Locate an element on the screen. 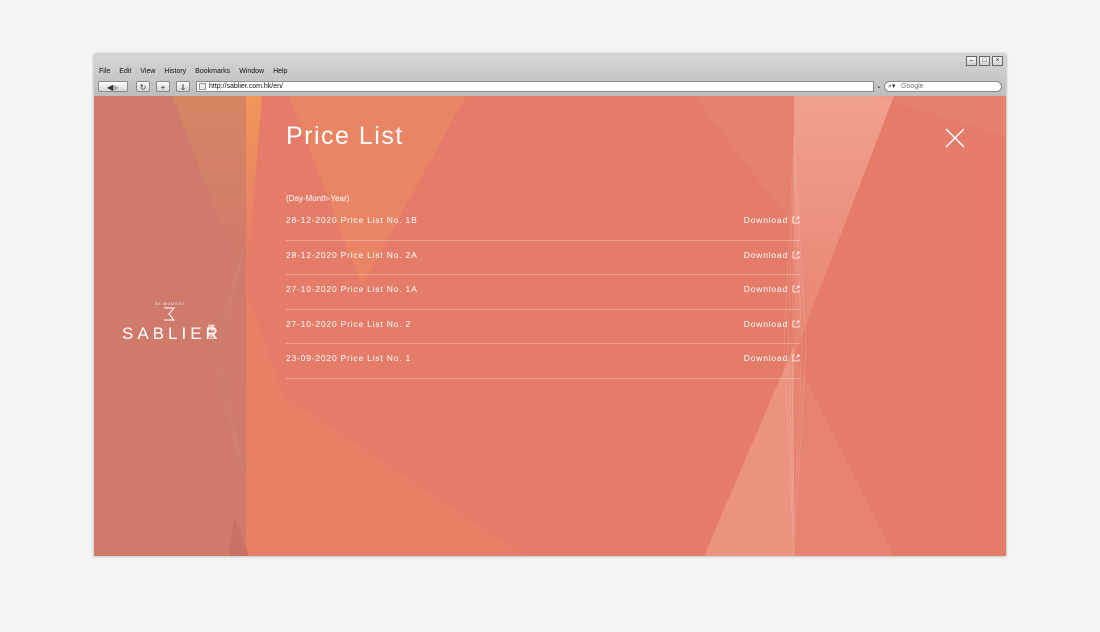 This screenshot has height=632, width=1100. logo-chinese: 曦巒 is located at coordinates (211, 332).